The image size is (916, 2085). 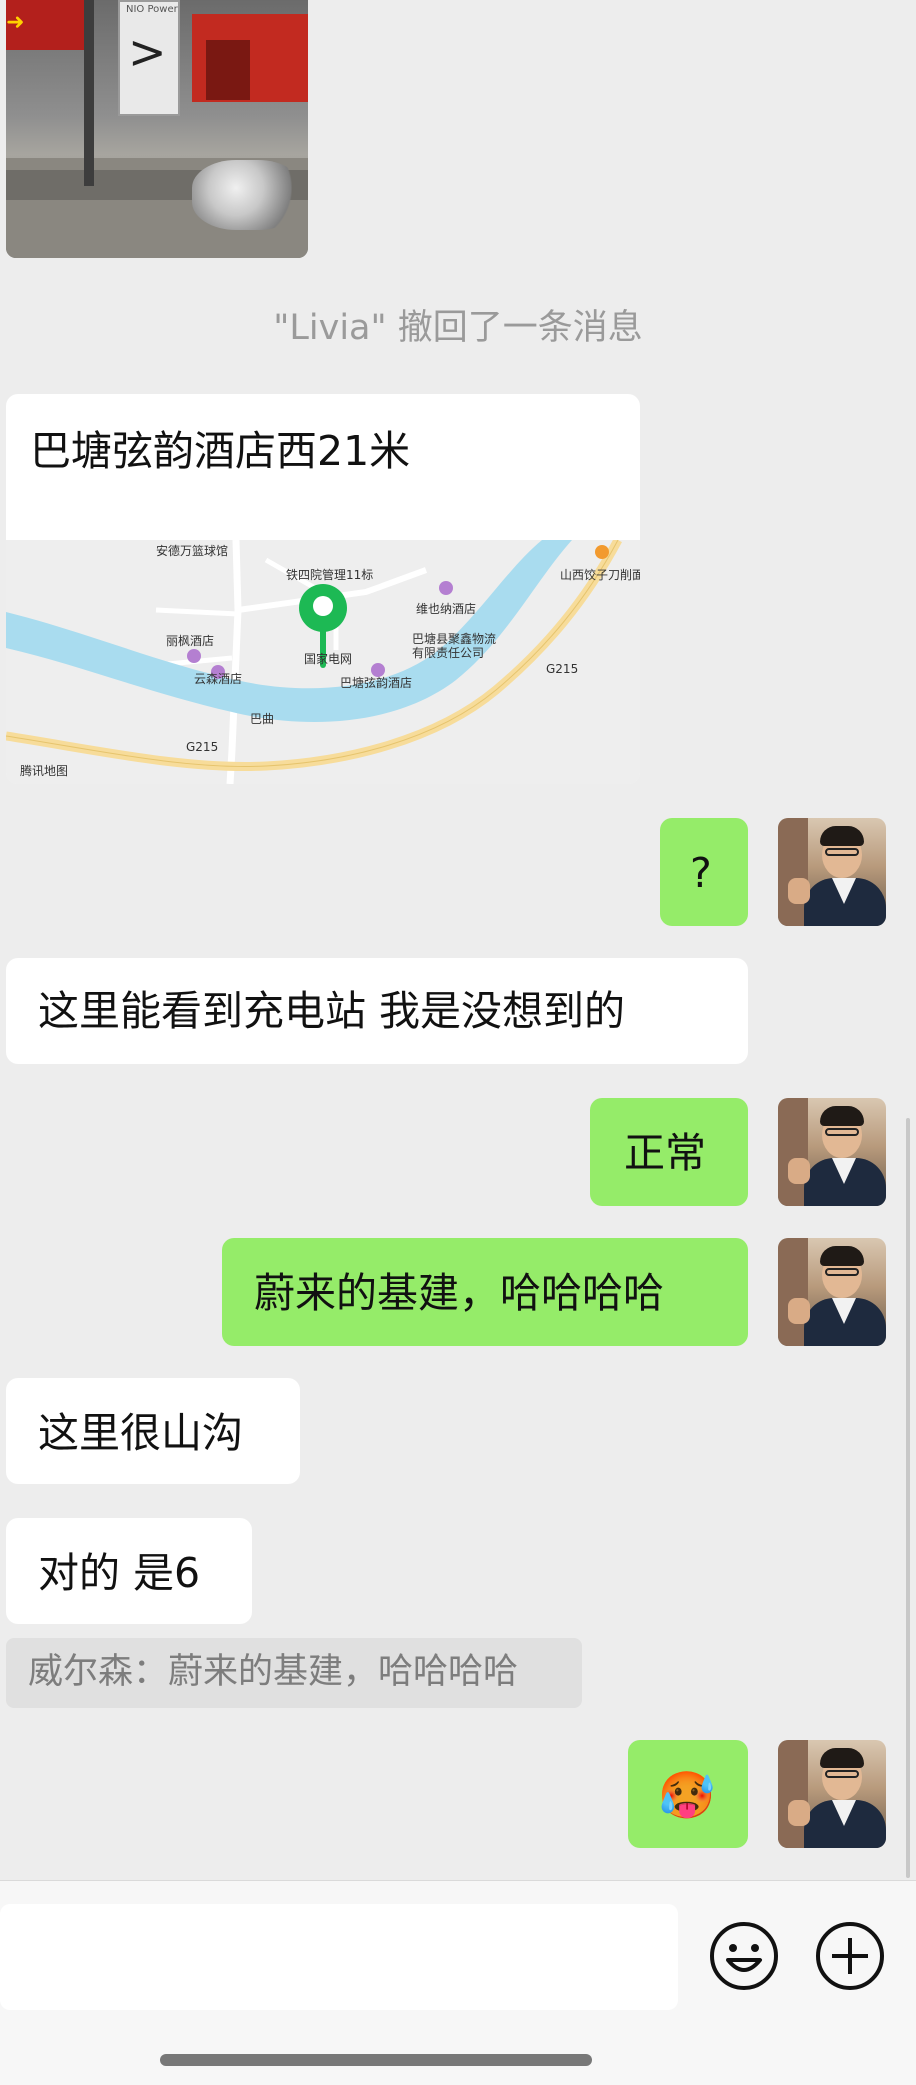 I want to click on message-text: 对的 是6, so click(x=119, y=1573).